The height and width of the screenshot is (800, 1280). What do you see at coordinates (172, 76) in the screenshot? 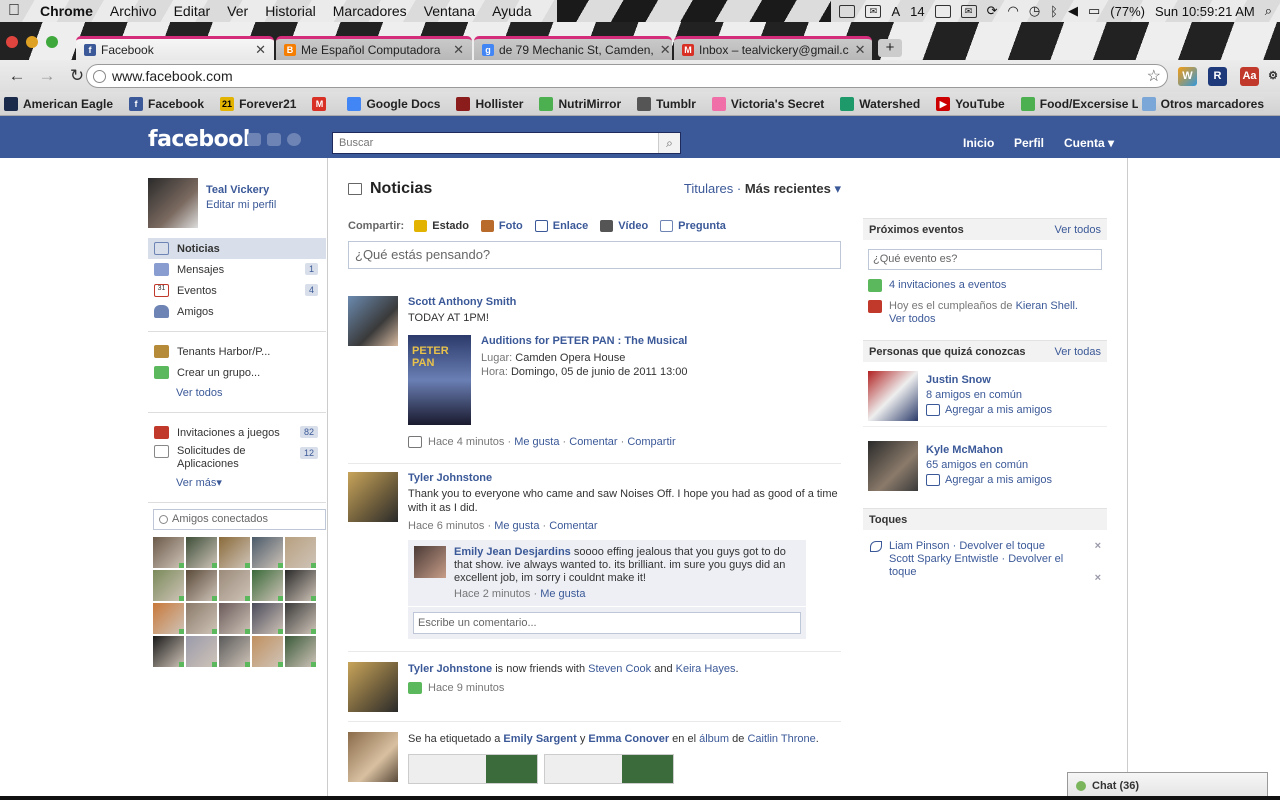
I see `url-text: www.facebook.com` at bounding box center [172, 76].